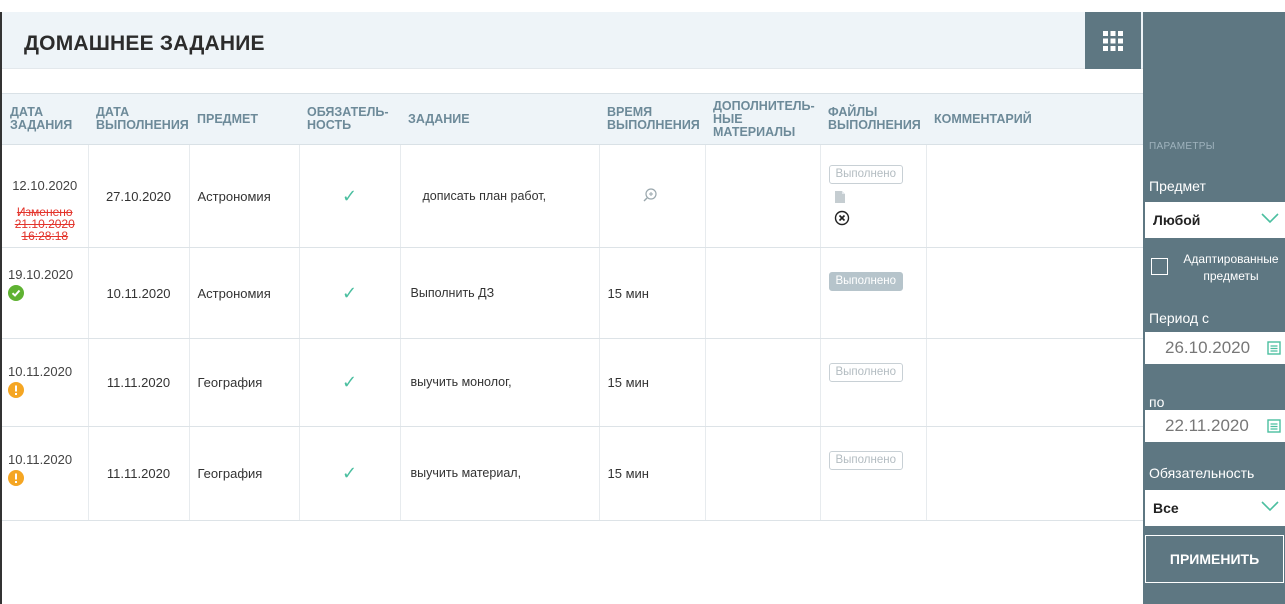  I want to click on subject-select: Любой, so click(1215, 220).